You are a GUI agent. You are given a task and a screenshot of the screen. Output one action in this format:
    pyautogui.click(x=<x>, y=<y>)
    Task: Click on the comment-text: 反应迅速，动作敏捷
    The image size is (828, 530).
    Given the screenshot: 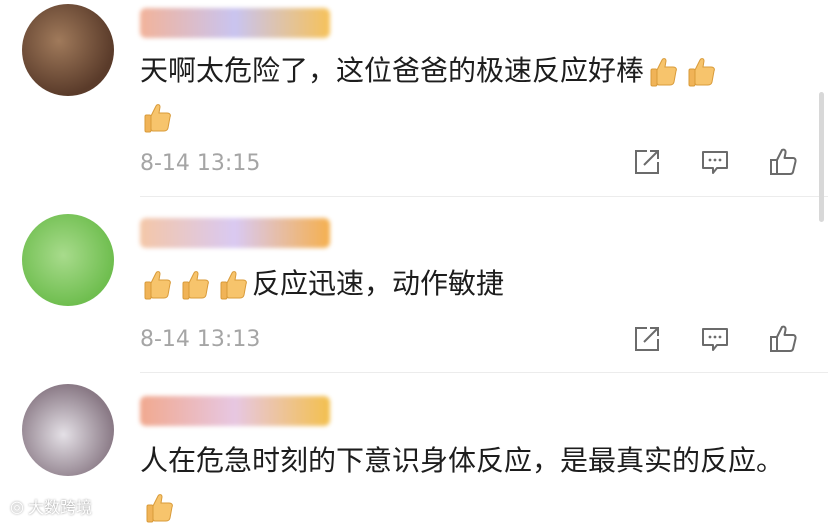 What is the action you would take?
    pyautogui.click(x=470, y=284)
    